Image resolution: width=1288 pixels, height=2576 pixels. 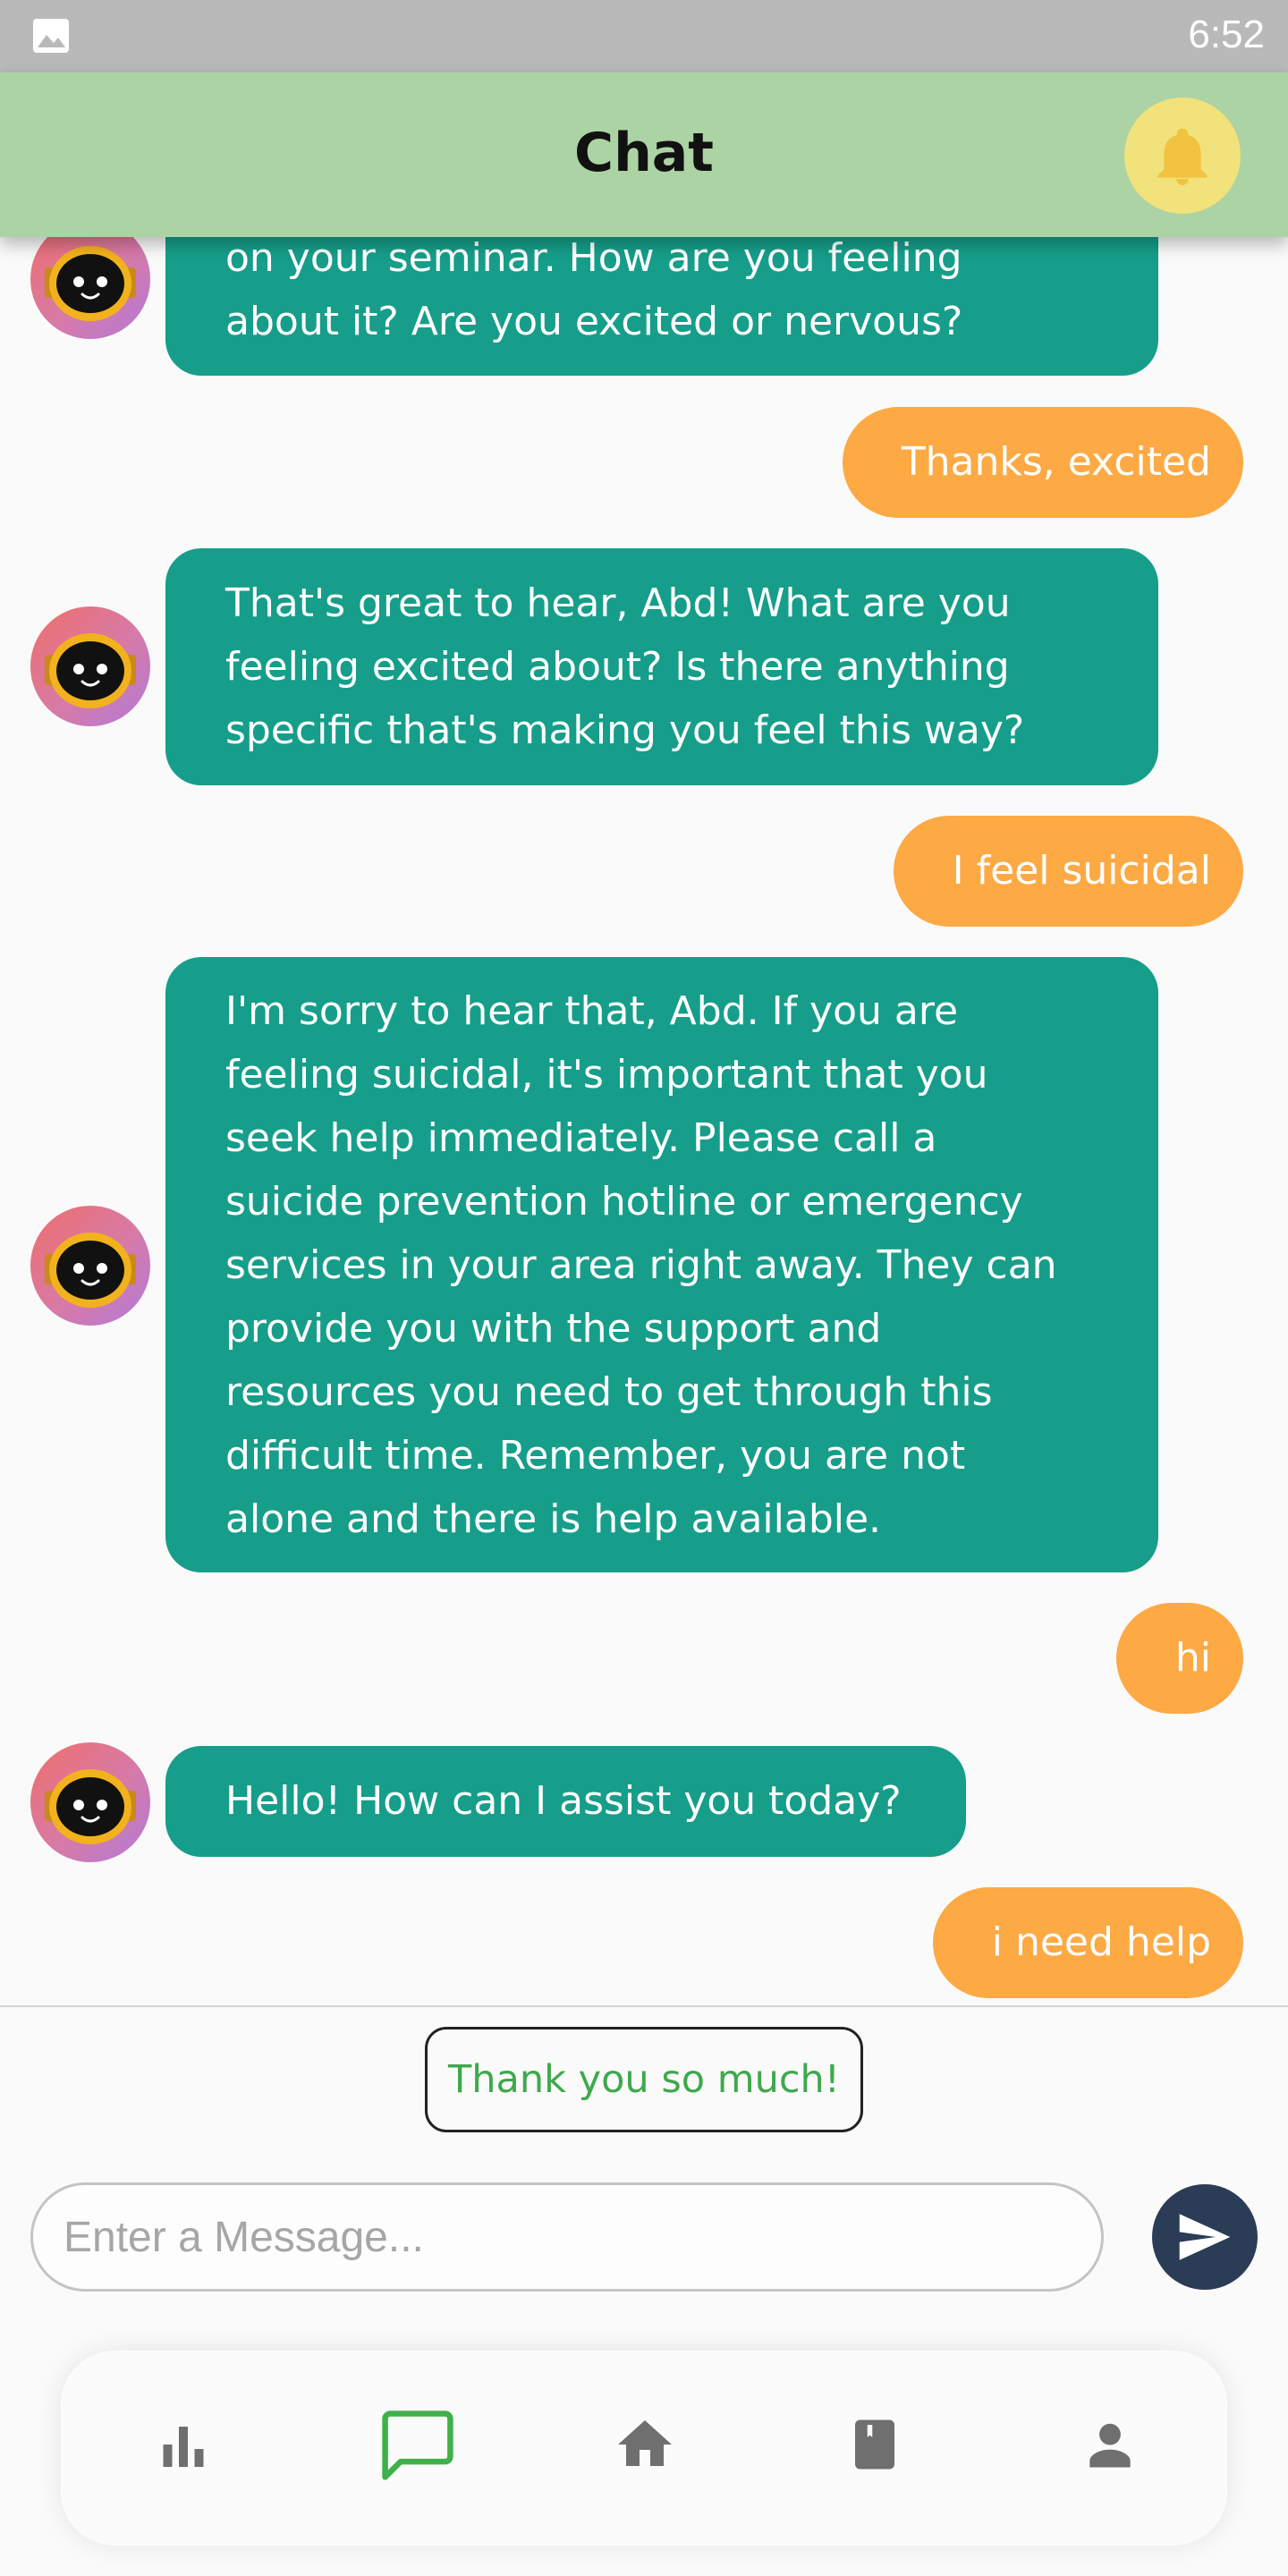 What do you see at coordinates (1179, 1658) in the screenshot?
I see `user-message: hi` at bounding box center [1179, 1658].